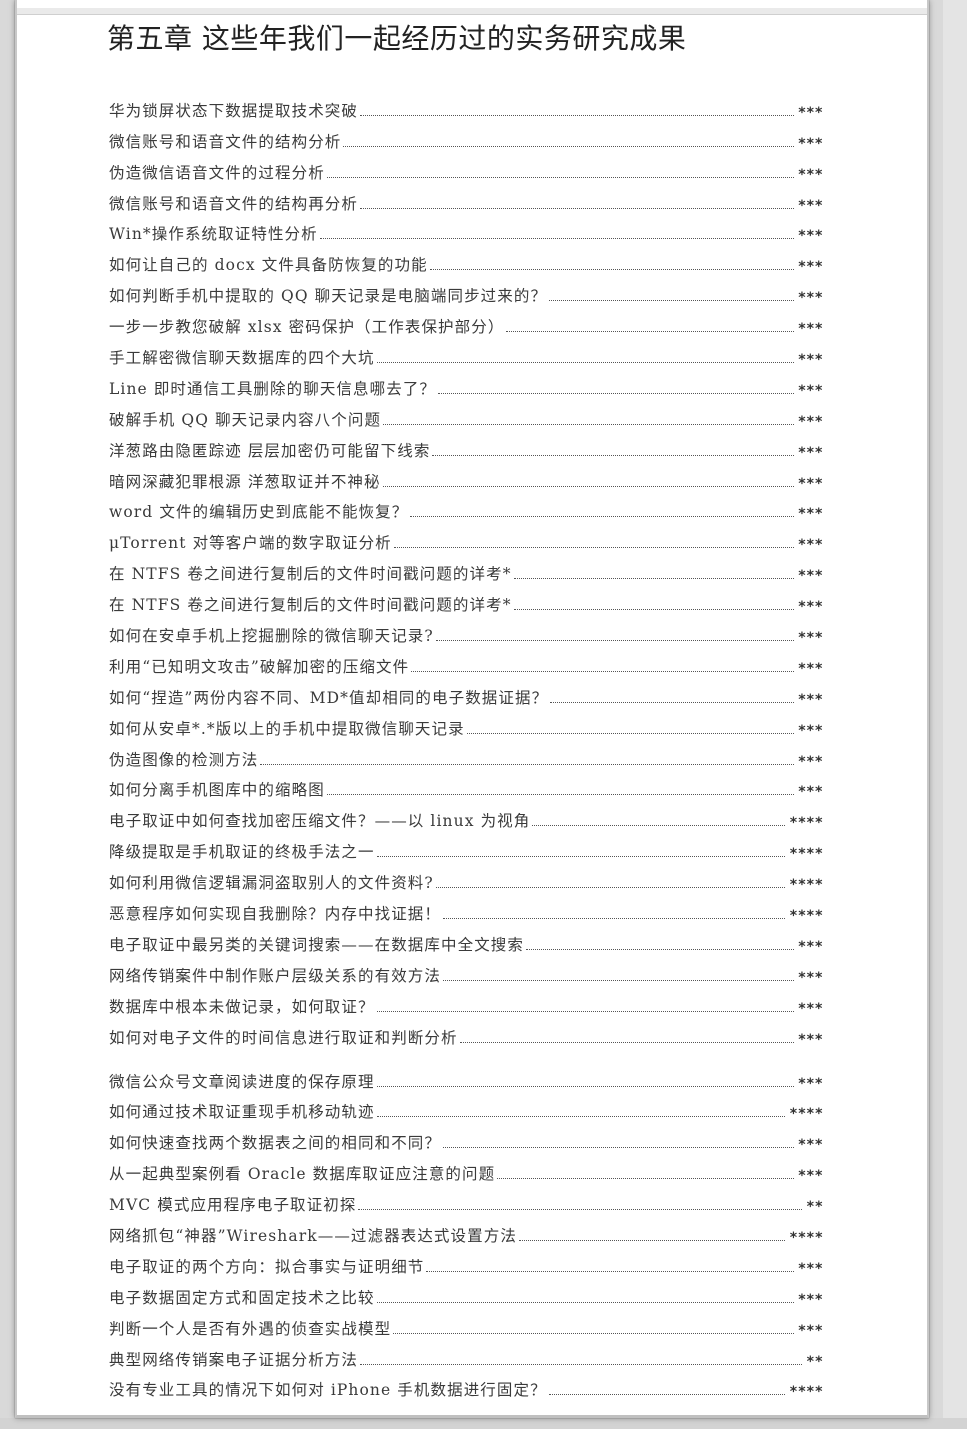 Image resolution: width=967 pixels, height=1429 pixels. Describe the element at coordinates (466, 167) in the screenshot. I see `toc-entry: 伪造微信语音文件的过程分析 ***` at that location.